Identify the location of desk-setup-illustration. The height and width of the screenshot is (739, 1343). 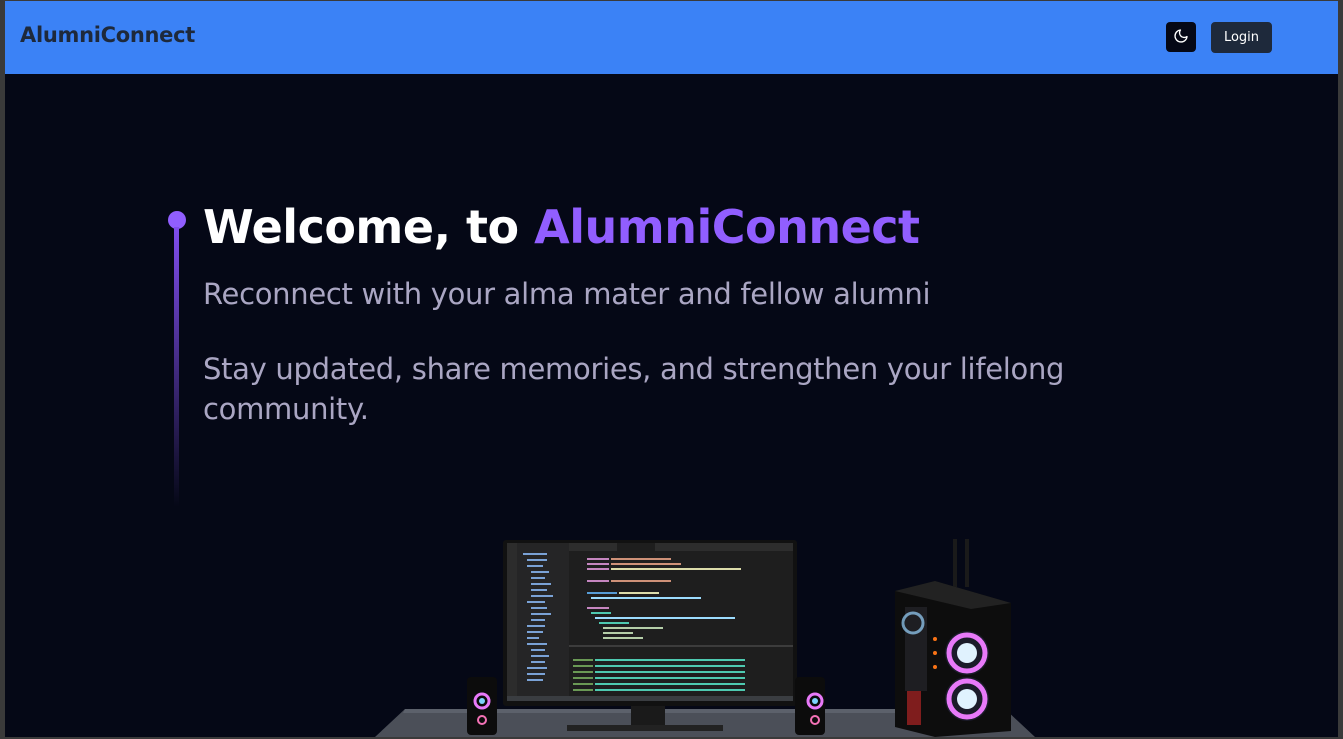
(705, 638).